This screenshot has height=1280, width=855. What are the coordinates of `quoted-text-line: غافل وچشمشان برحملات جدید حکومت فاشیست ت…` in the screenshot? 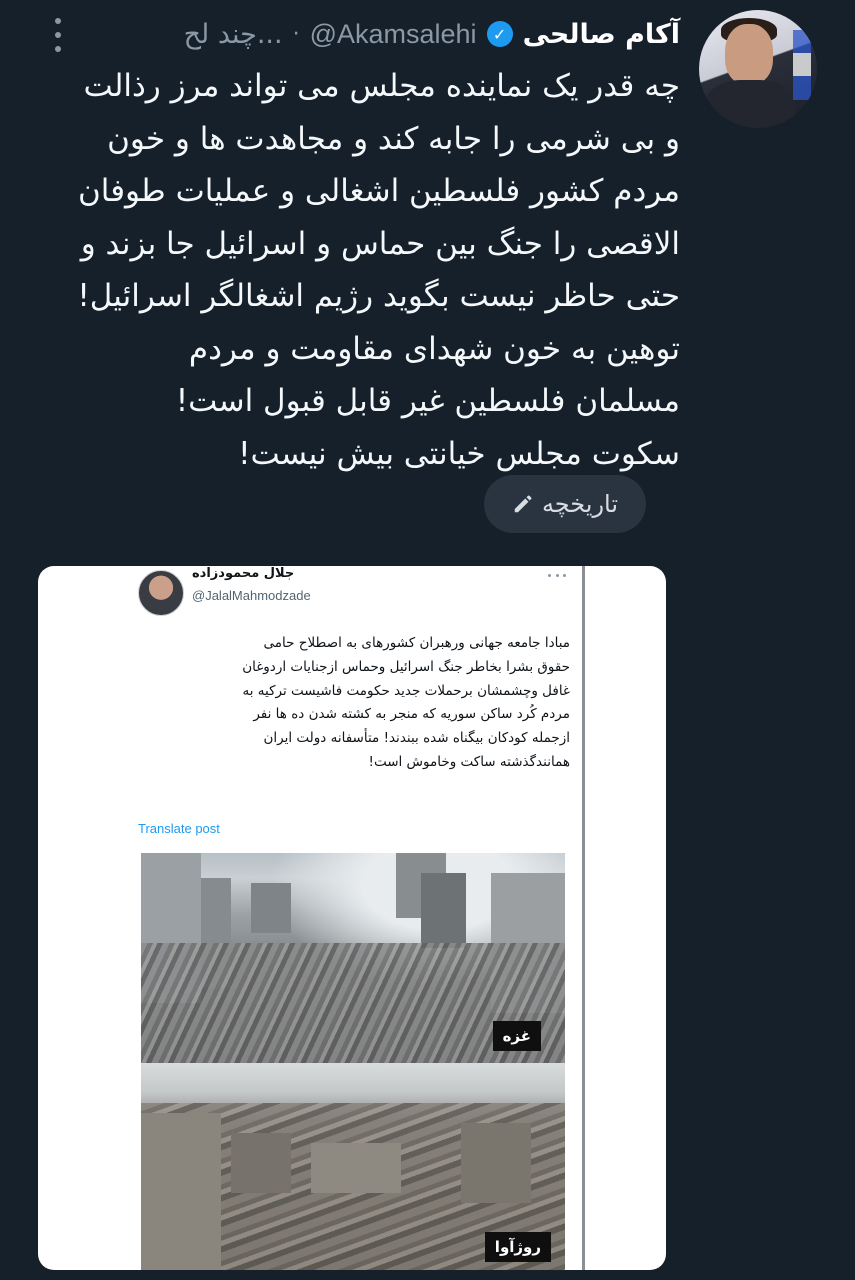 It's located at (406, 690).